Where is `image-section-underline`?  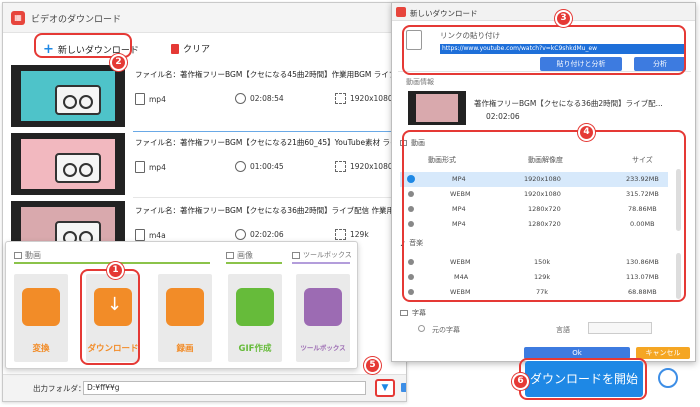
image-section-underline is located at coordinates (254, 263).